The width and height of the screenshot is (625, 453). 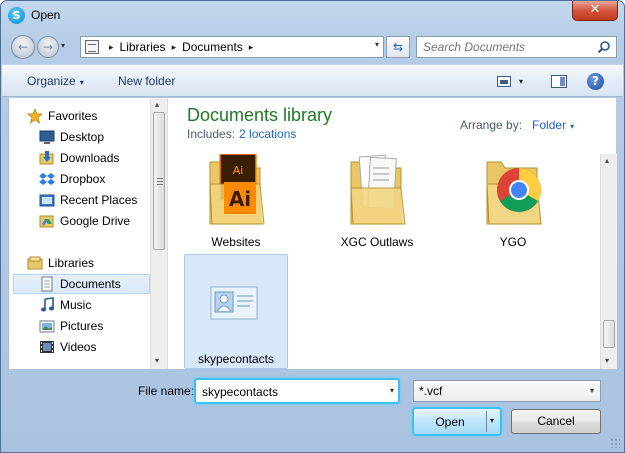 What do you see at coordinates (47, 158) in the screenshot?
I see `downloads-icon` at bounding box center [47, 158].